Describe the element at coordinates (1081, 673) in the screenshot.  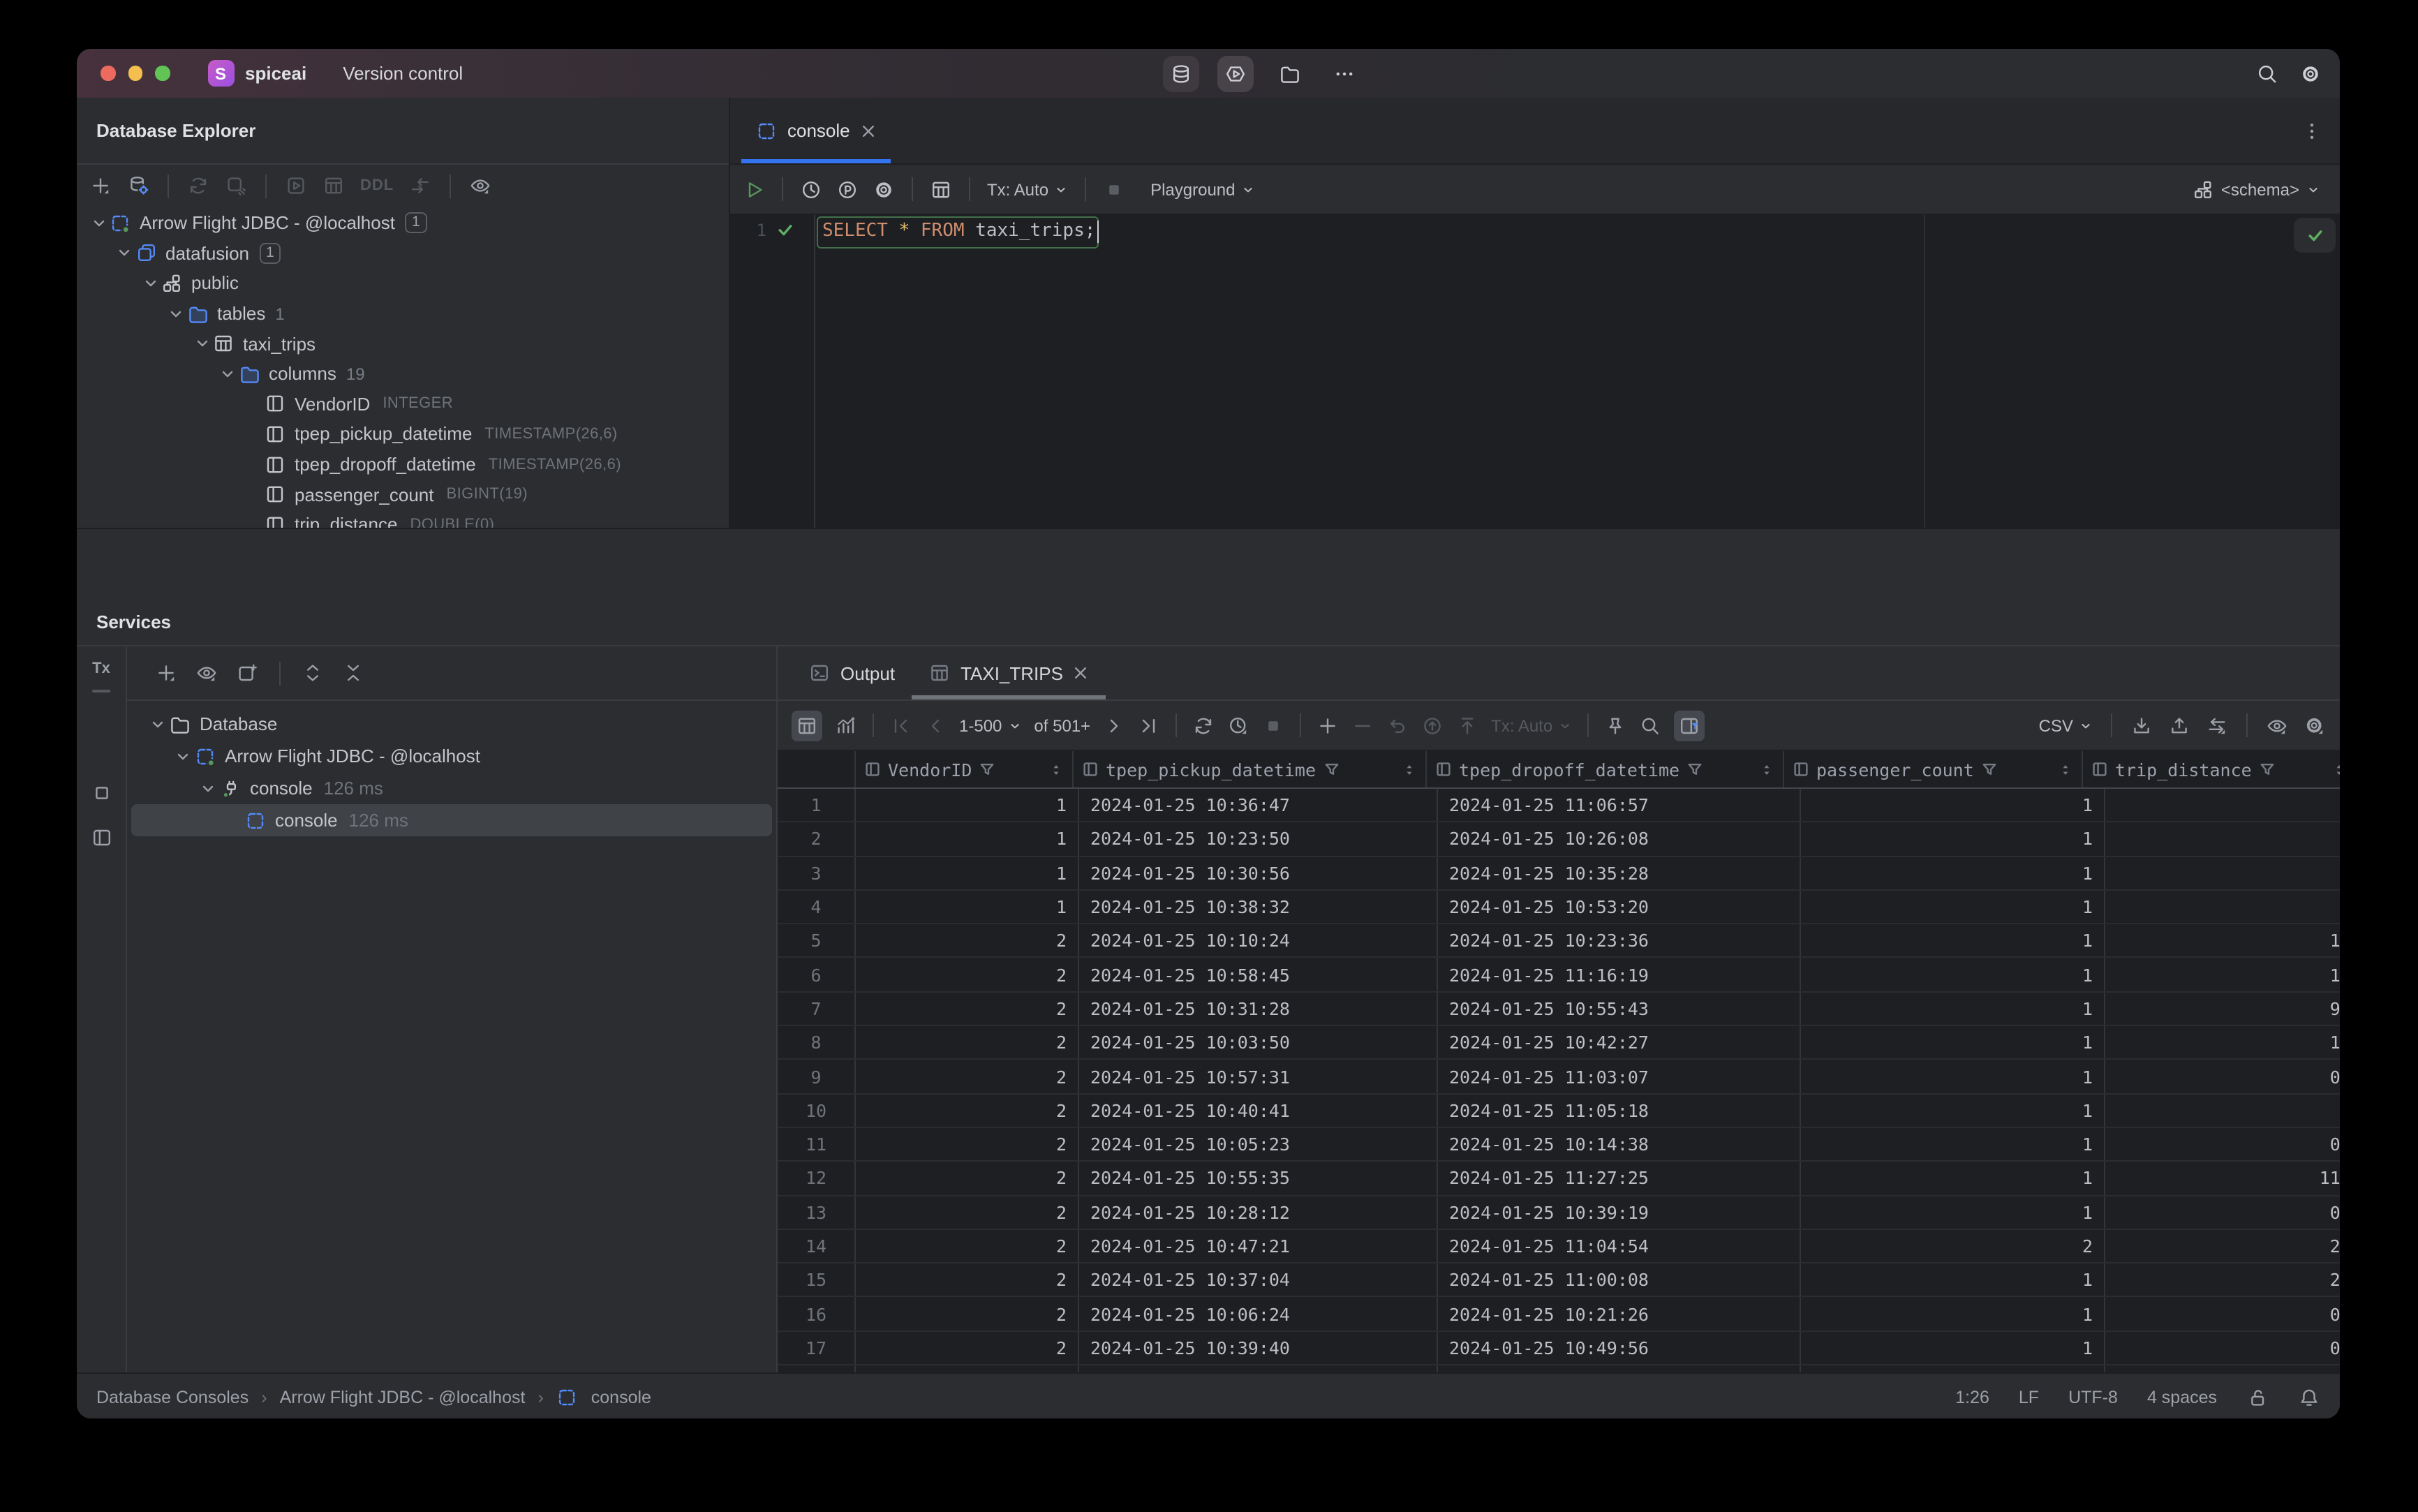
I see `close-icon` at that location.